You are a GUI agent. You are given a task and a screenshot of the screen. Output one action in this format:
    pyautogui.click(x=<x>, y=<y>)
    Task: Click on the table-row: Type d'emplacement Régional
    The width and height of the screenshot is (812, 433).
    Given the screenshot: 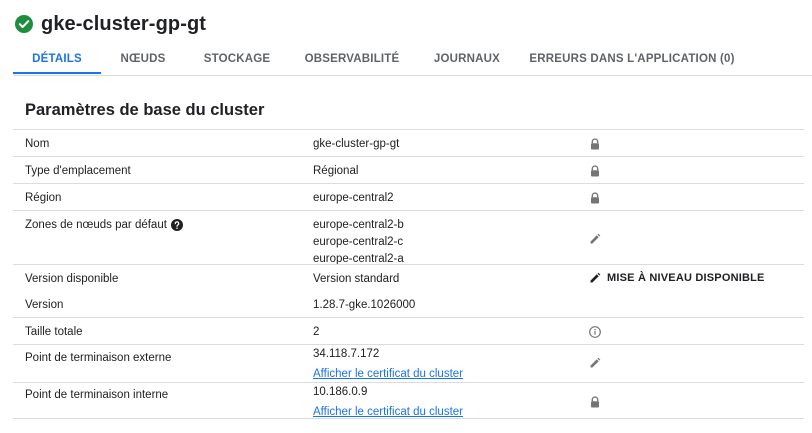 What is the action you would take?
    pyautogui.click(x=408, y=169)
    